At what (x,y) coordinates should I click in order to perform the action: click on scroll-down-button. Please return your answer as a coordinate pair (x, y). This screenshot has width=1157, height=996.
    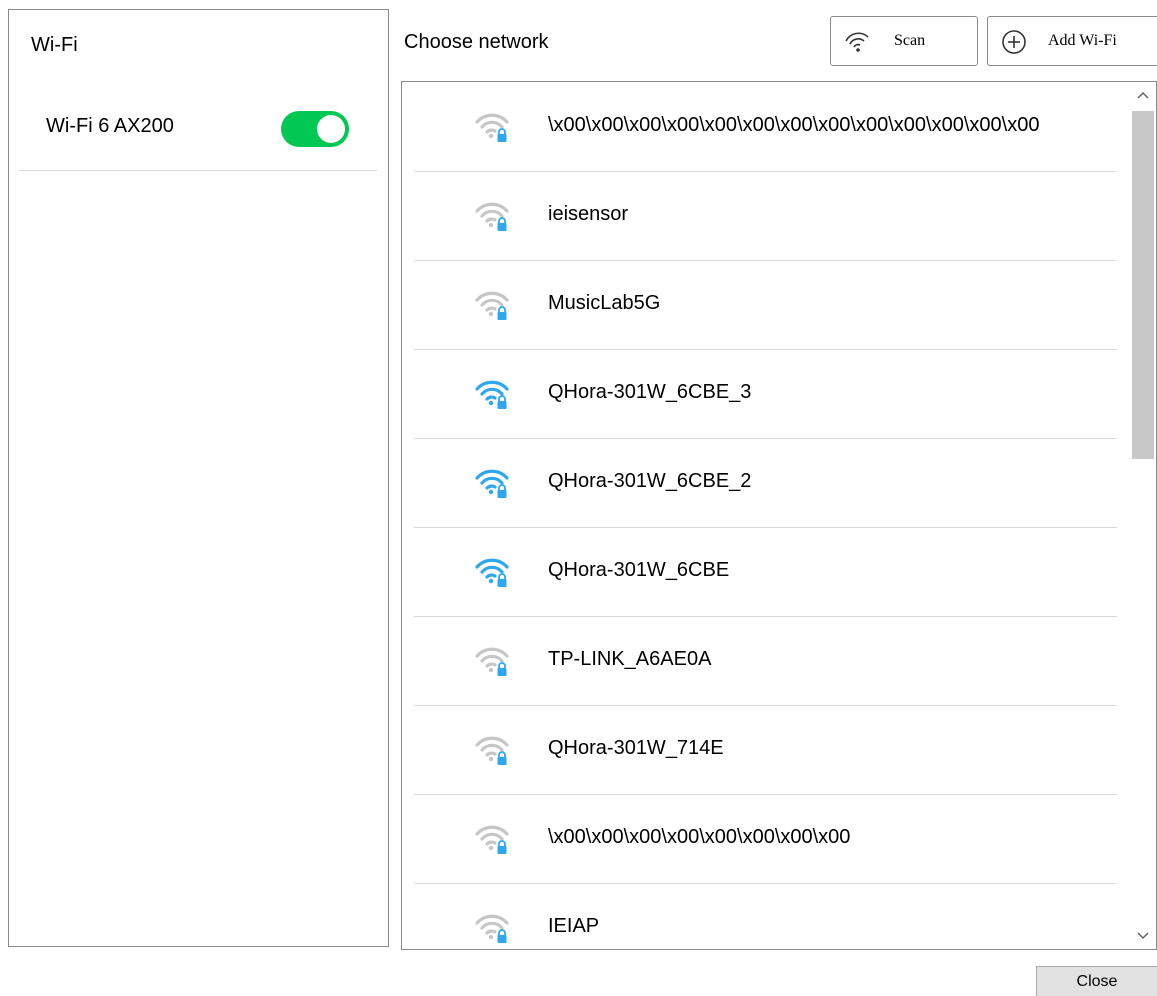
    Looking at the image, I should click on (1143, 936).